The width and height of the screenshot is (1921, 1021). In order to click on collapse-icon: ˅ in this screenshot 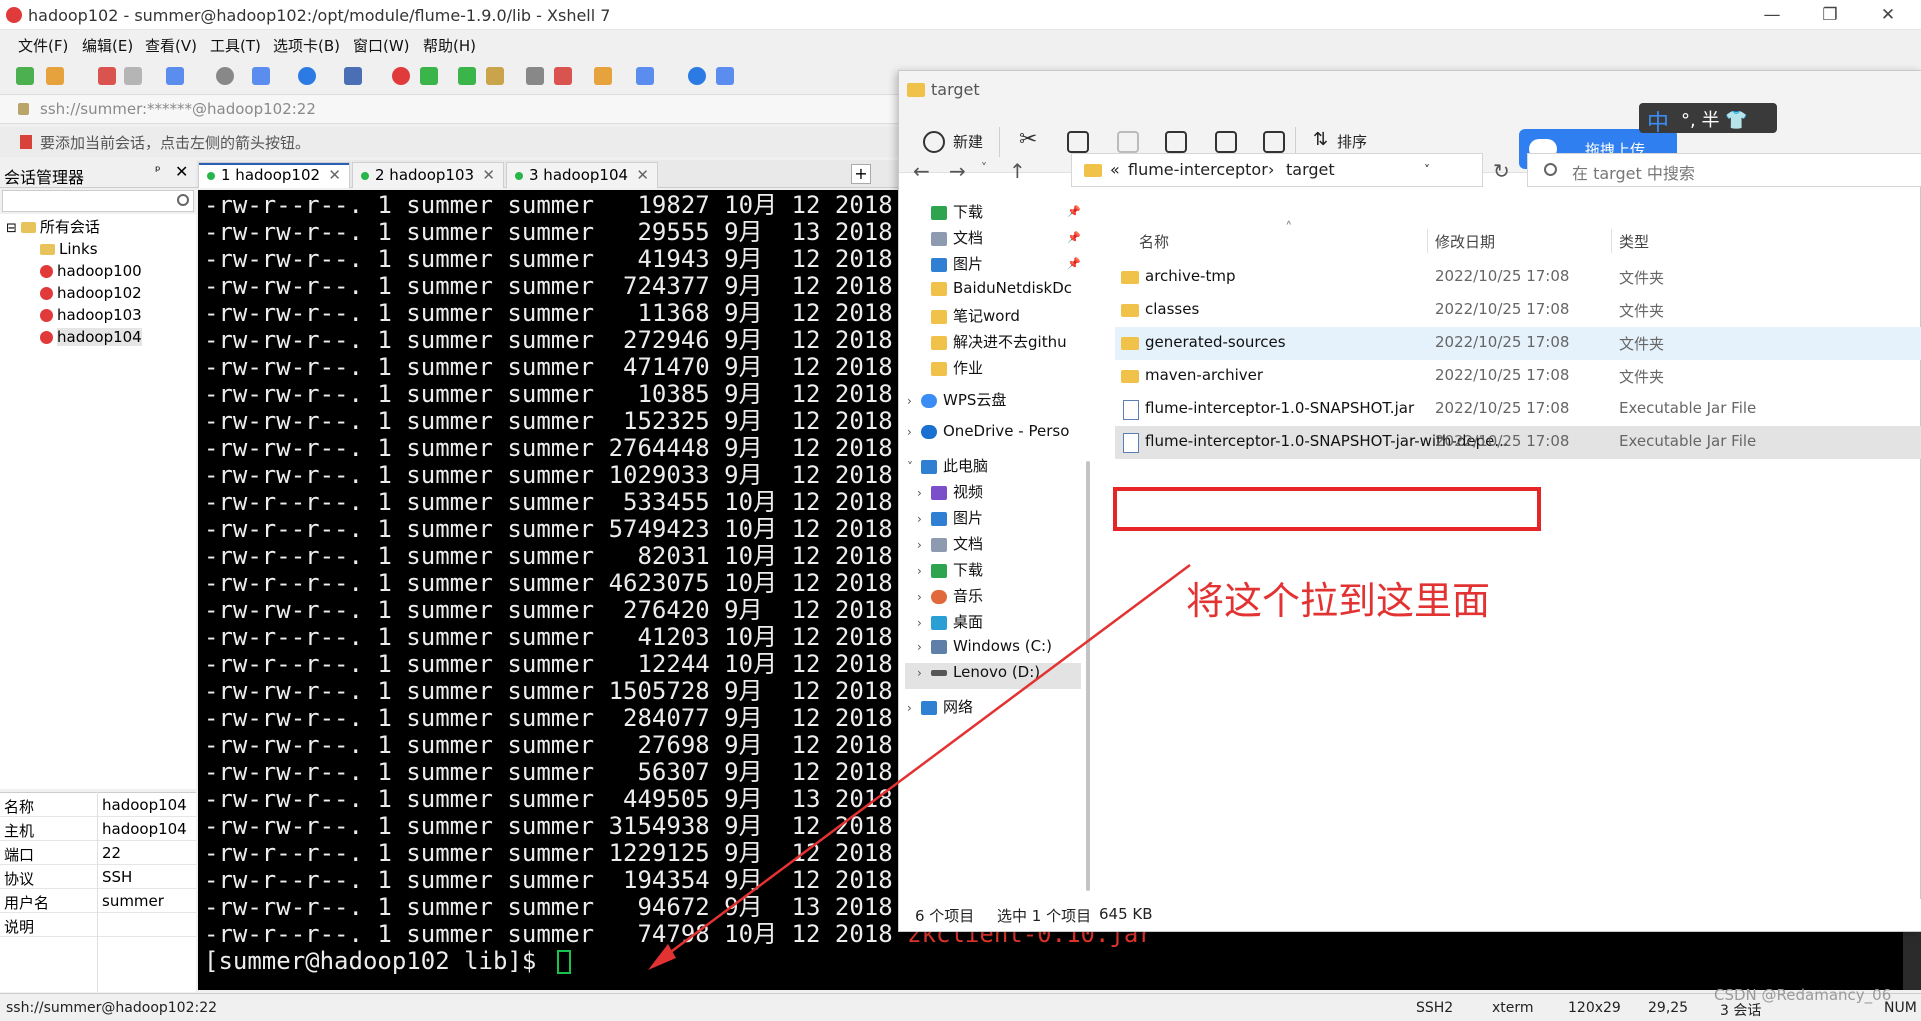, I will do `click(914, 467)`.